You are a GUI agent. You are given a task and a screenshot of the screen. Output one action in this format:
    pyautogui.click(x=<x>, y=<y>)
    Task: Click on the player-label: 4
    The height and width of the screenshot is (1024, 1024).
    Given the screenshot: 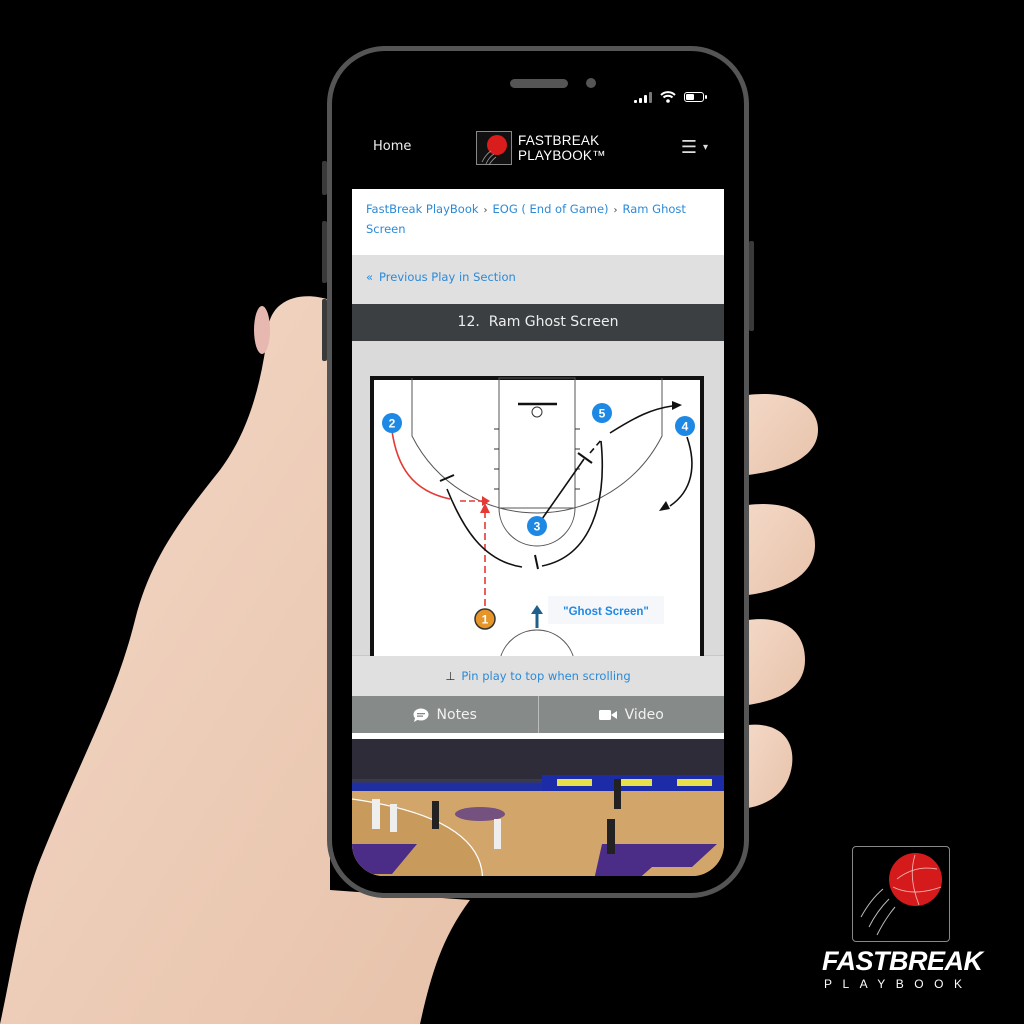 What is the action you would take?
    pyautogui.click(x=685, y=427)
    